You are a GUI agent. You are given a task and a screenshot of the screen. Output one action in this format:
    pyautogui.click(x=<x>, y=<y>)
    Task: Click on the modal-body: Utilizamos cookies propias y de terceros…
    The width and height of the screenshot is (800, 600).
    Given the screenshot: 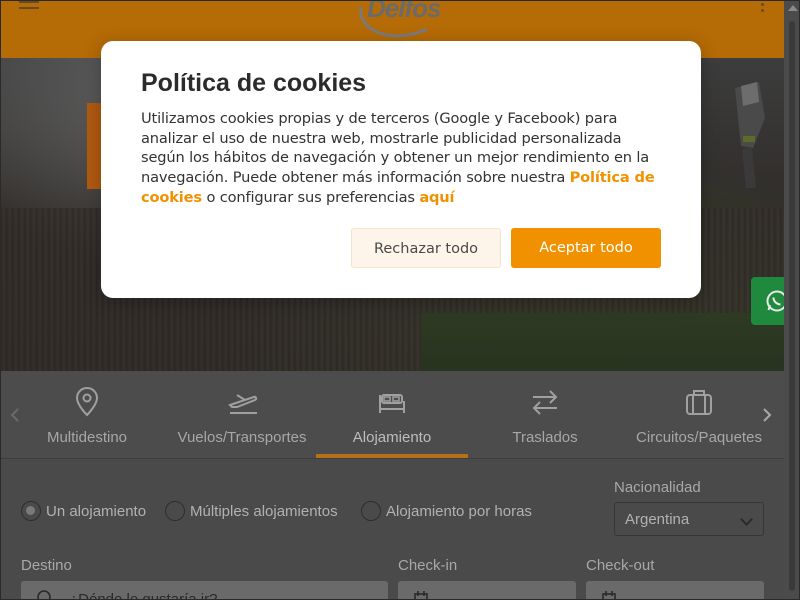 What is the action you would take?
    pyautogui.click(x=405, y=158)
    